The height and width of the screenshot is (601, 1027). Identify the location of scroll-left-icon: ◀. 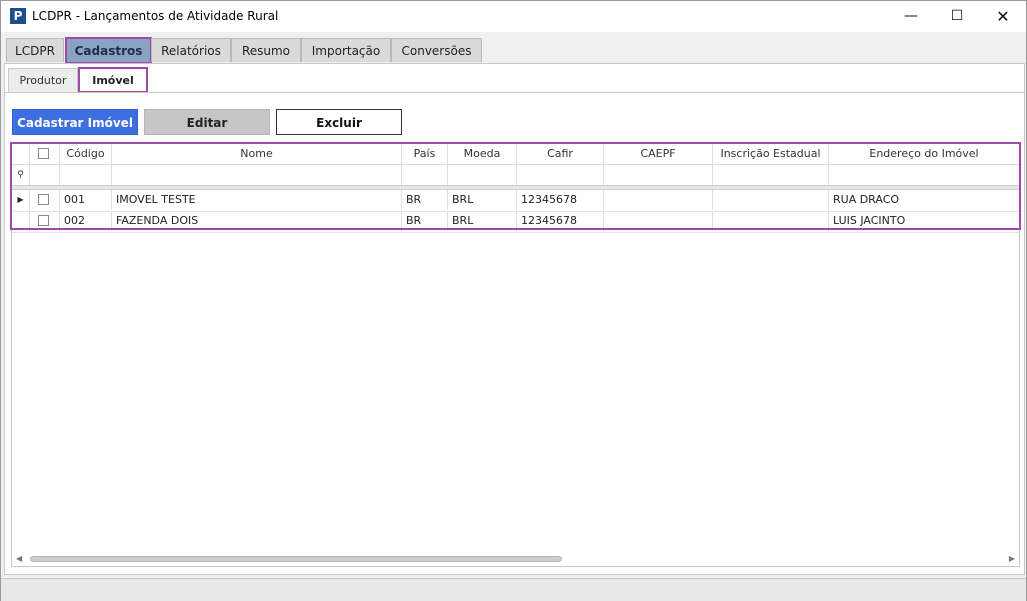
(19, 559).